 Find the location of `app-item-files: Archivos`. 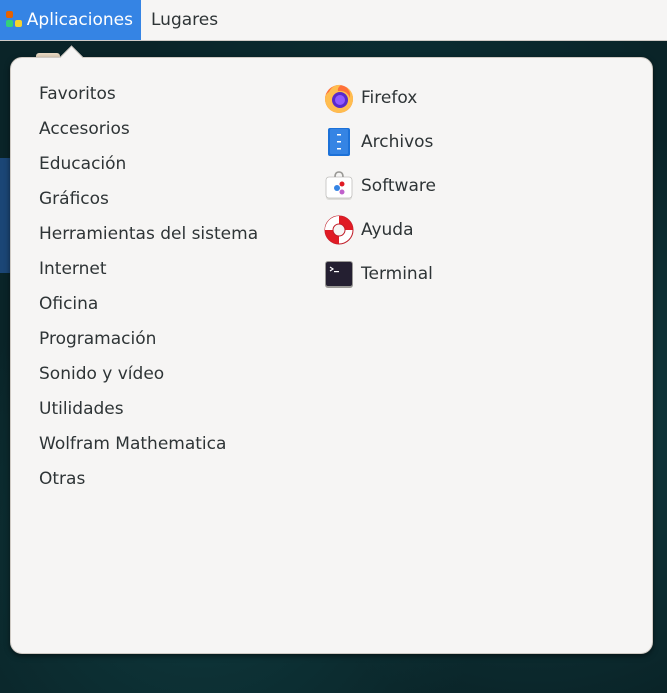

app-item-files: Archivos is located at coordinates (379, 142).